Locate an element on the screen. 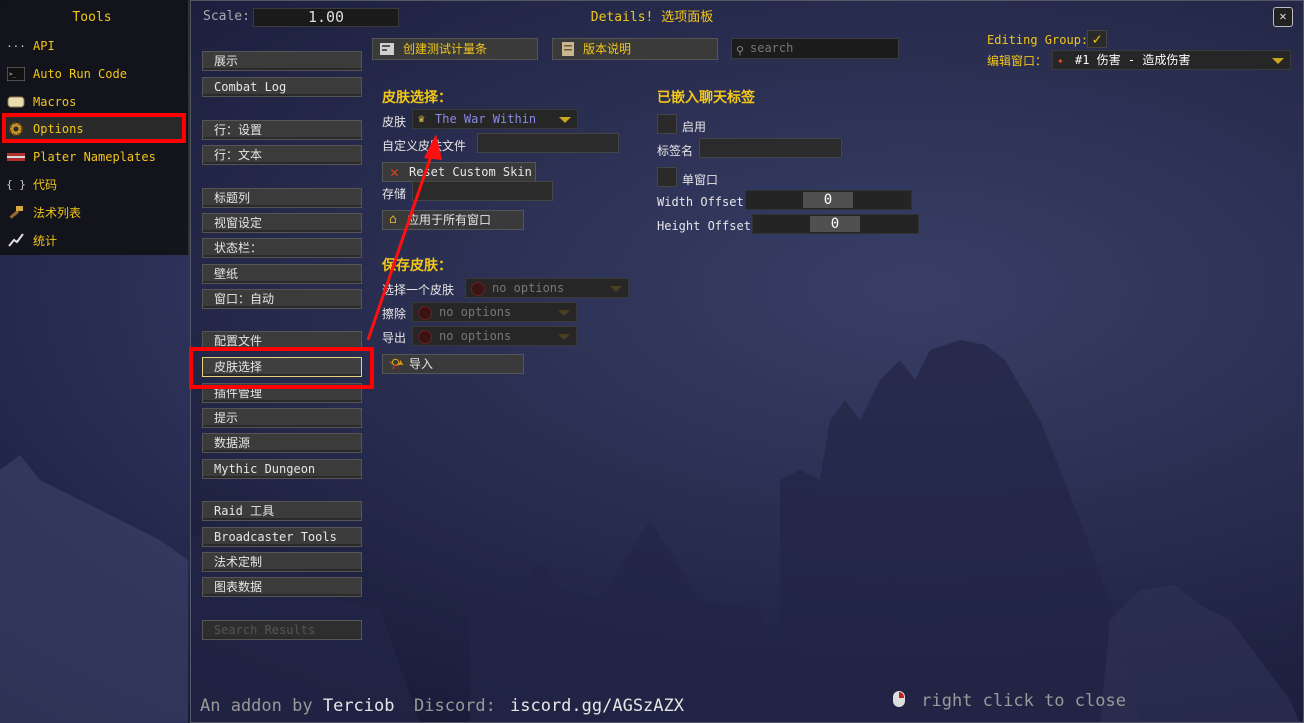  discord-label: Discord: is located at coordinates (455, 706).